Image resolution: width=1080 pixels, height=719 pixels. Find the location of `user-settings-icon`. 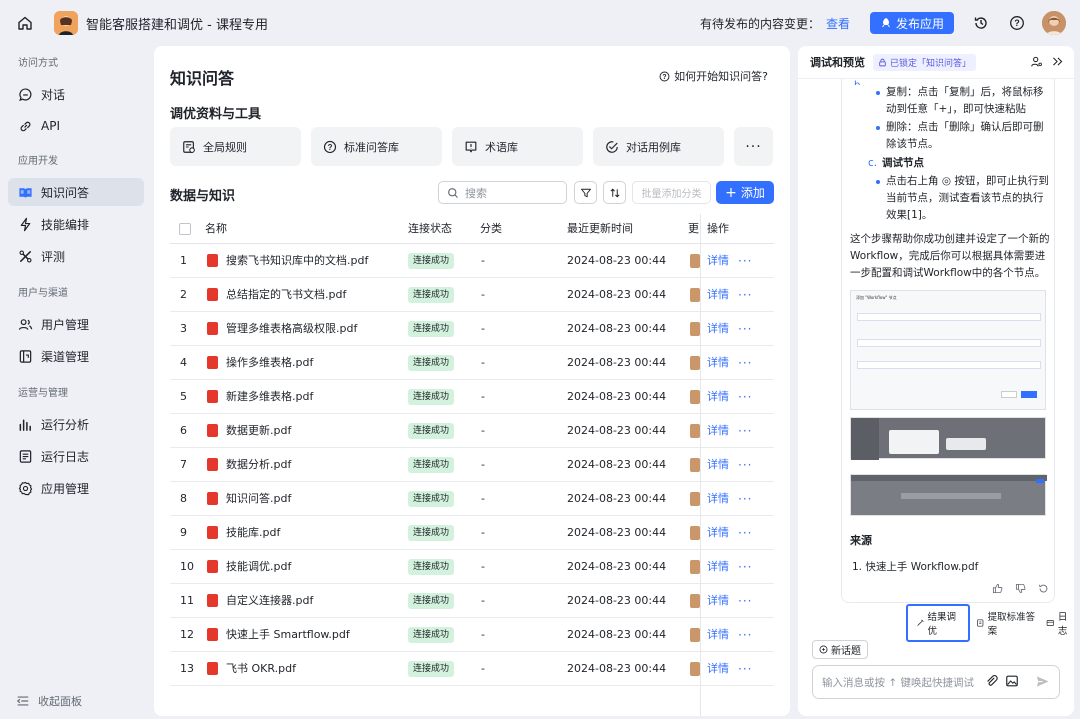

user-settings-icon is located at coordinates (1036, 61).